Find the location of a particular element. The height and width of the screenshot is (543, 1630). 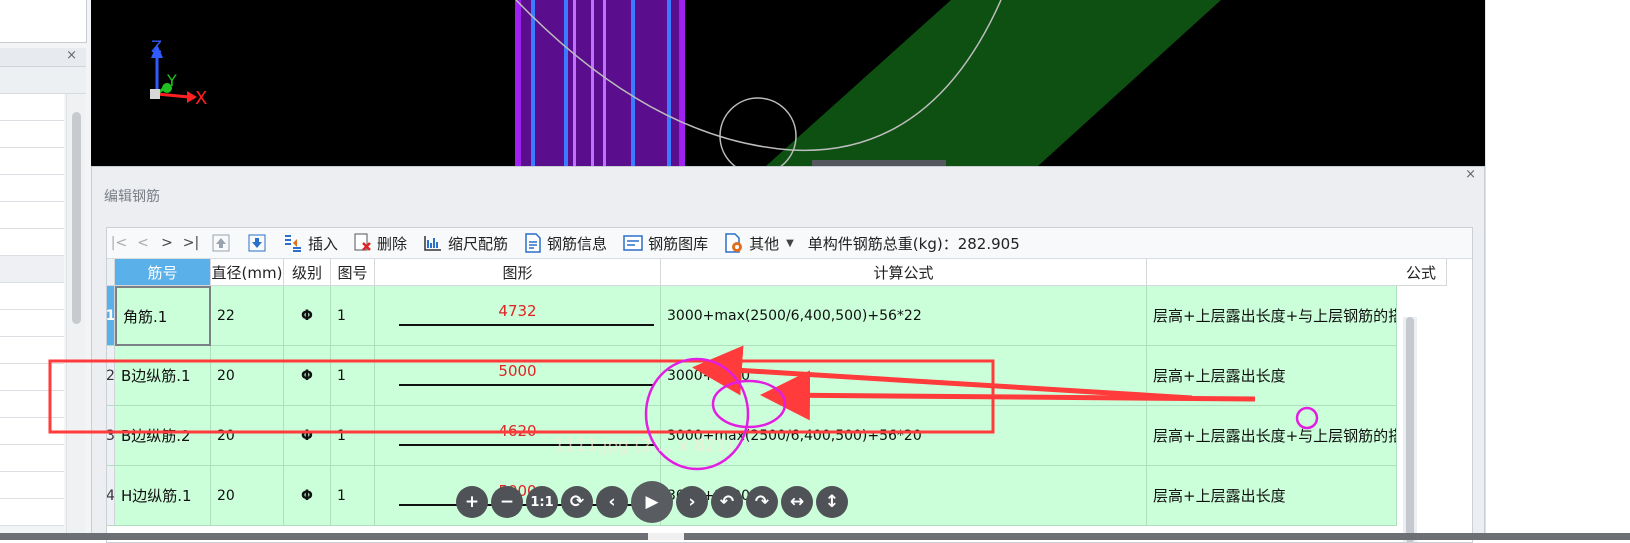

column-header-name: 筋号 is located at coordinates (163, 272).